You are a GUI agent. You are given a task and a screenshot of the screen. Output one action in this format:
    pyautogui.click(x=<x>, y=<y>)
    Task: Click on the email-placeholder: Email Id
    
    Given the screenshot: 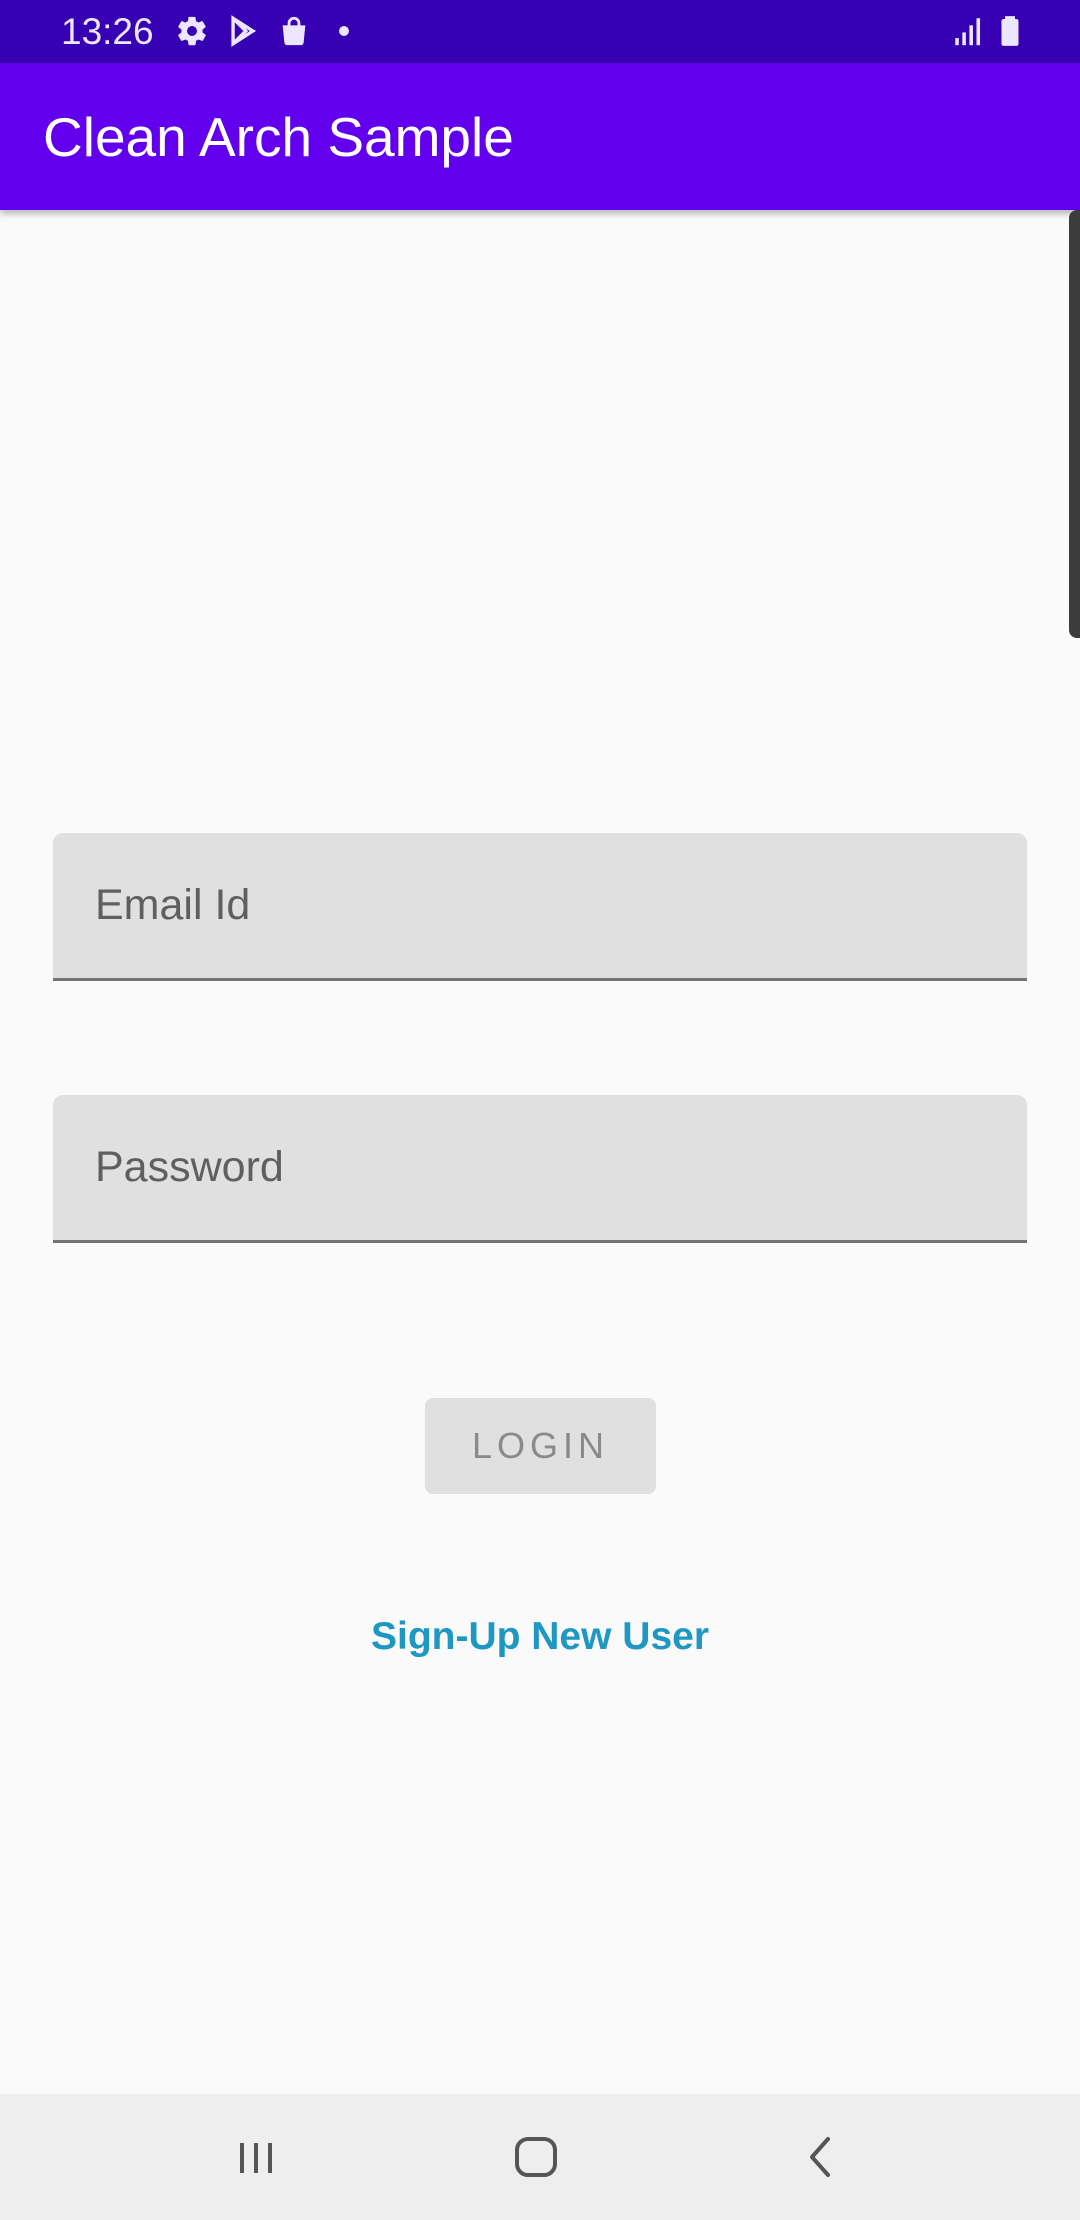 What is the action you would take?
    pyautogui.click(x=173, y=905)
    